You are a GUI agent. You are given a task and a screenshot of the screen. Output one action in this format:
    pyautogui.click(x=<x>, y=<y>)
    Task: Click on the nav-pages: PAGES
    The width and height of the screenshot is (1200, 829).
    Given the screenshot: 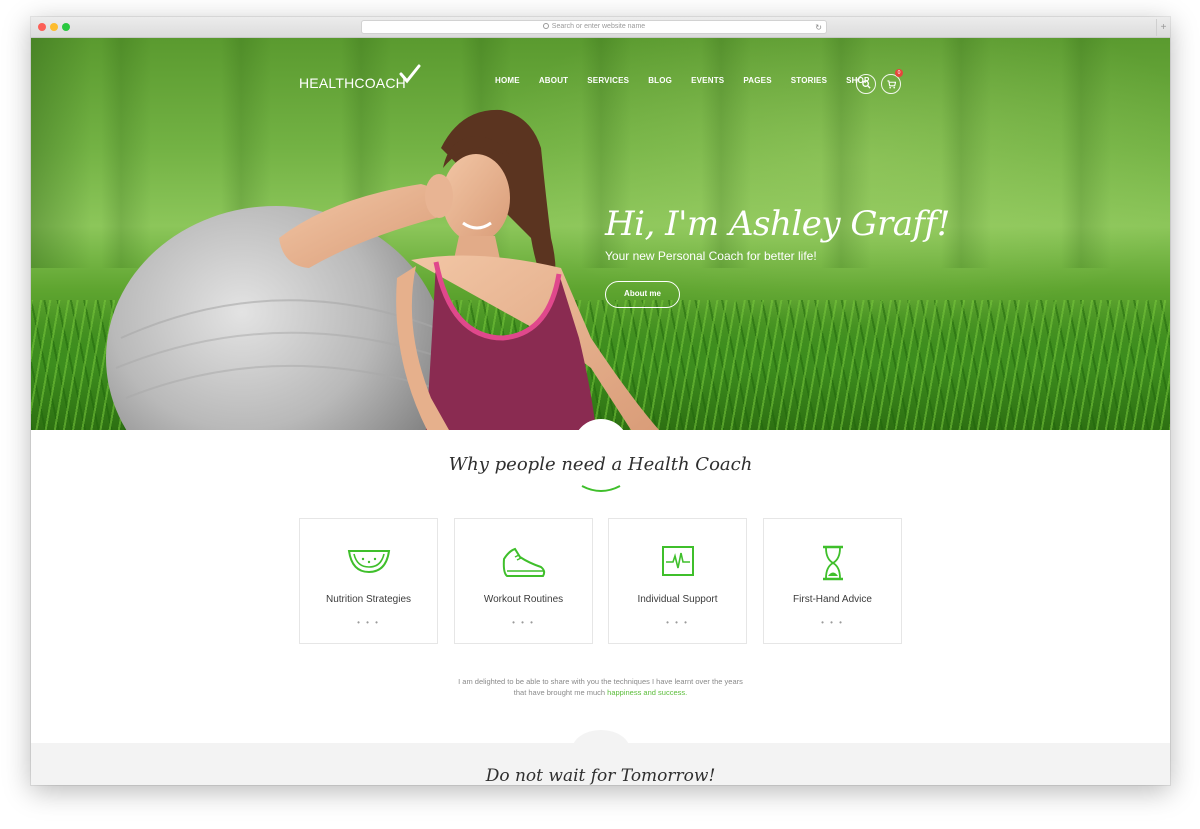 What is the action you would take?
    pyautogui.click(x=757, y=80)
    